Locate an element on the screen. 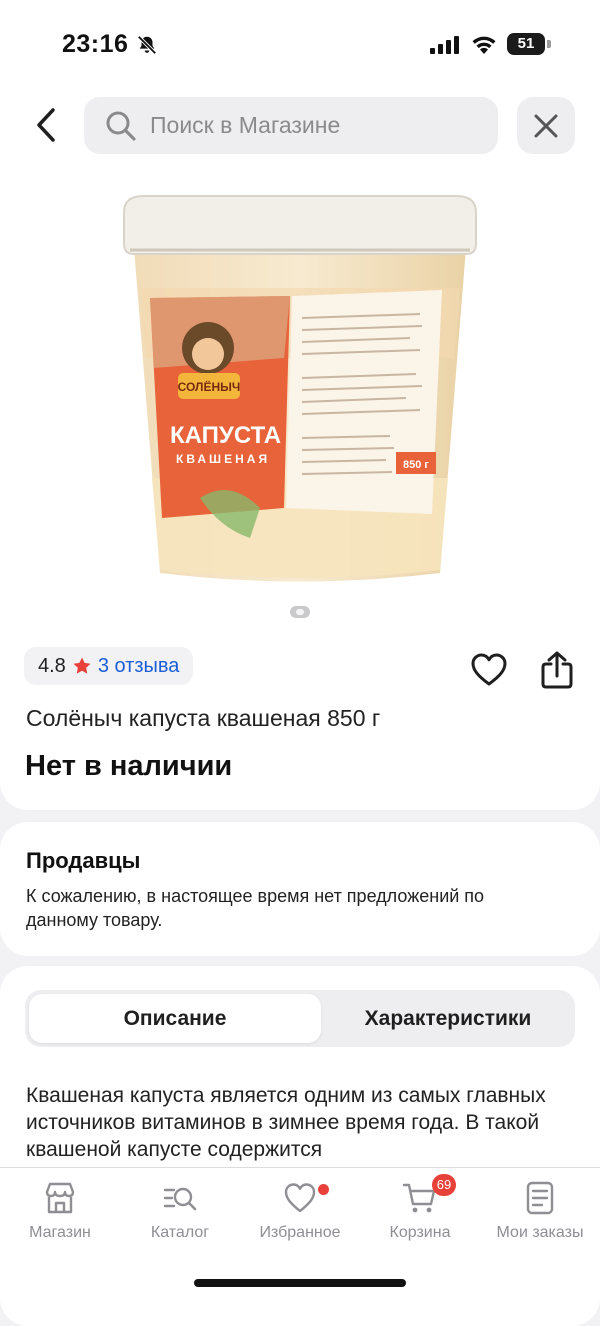  nav-item-orders: Мои заказы is located at coordinates (540, 1220).